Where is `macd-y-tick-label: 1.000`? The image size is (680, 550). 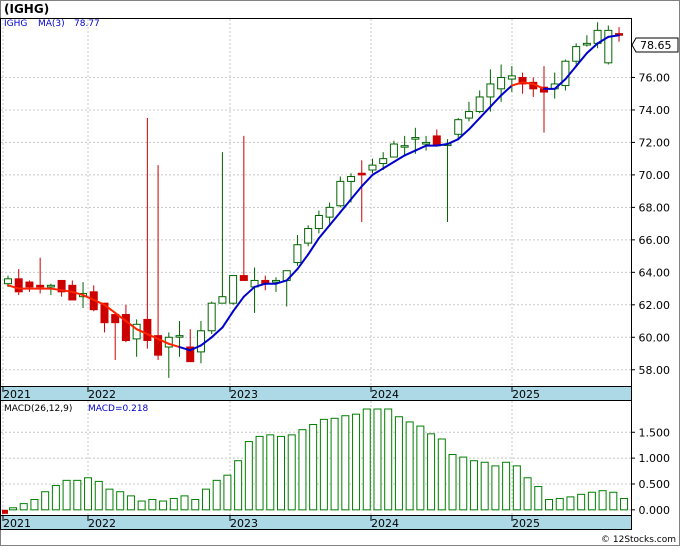
macd-y-tick-label: 1.000 is located at coordinates (655, 458).